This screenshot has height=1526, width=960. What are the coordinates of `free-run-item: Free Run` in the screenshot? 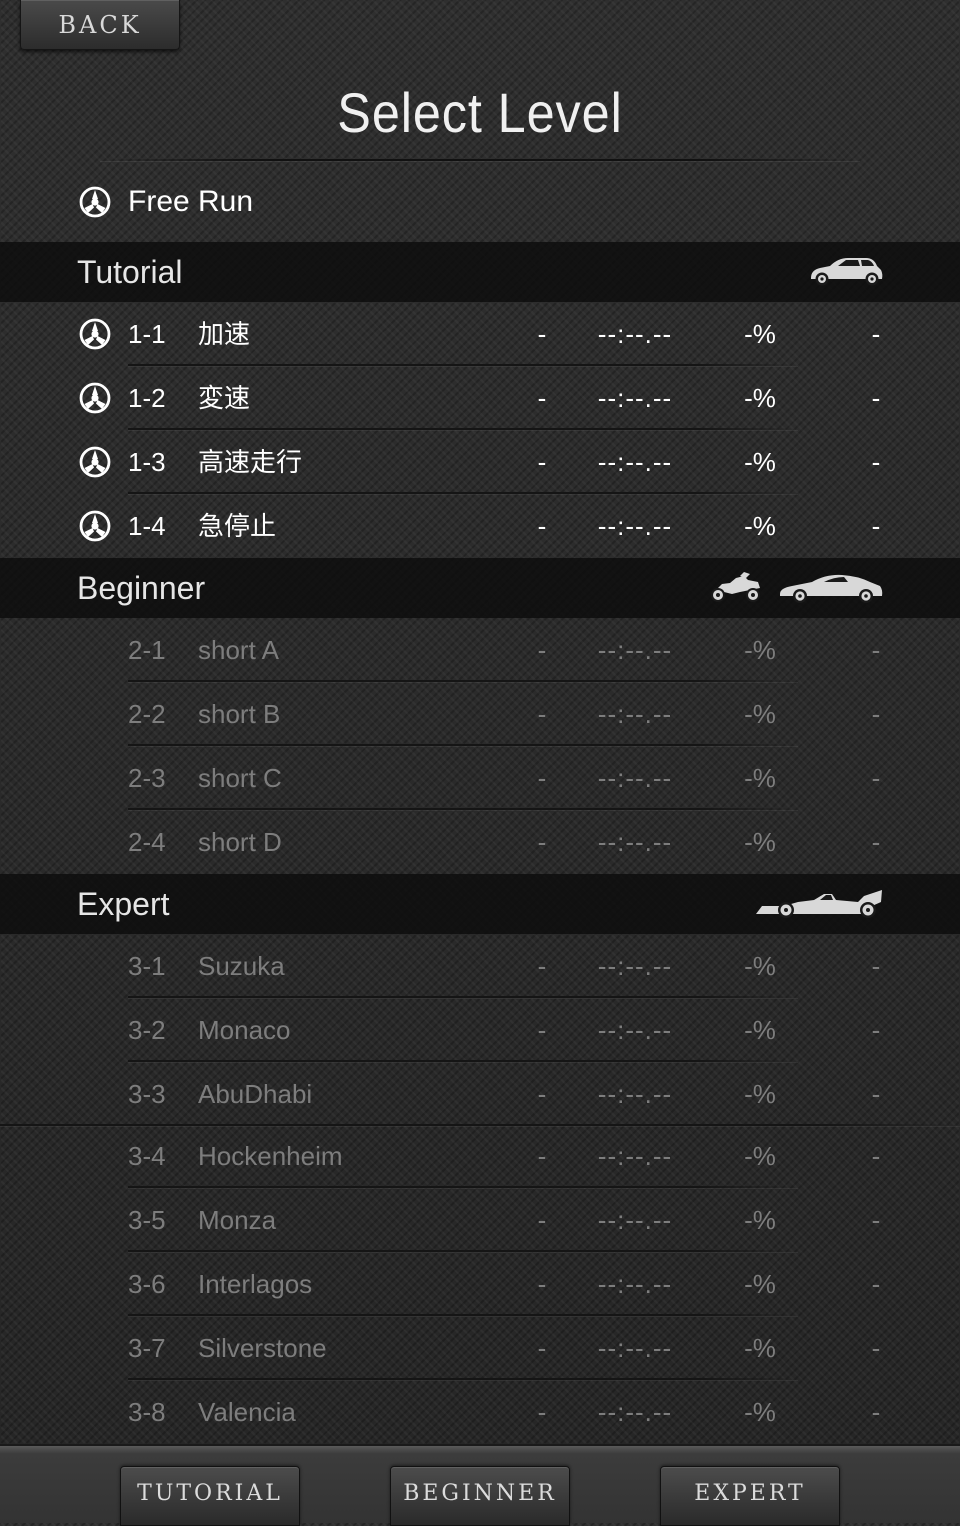 It's located at (480, 202).